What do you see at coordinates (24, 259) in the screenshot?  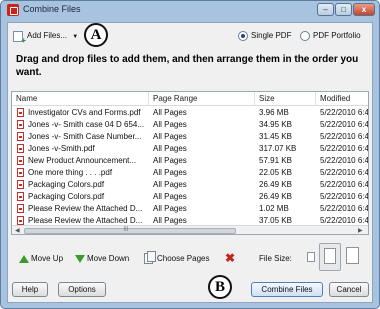 I see `arrow-up-icon` at bounding box center [24, 259].